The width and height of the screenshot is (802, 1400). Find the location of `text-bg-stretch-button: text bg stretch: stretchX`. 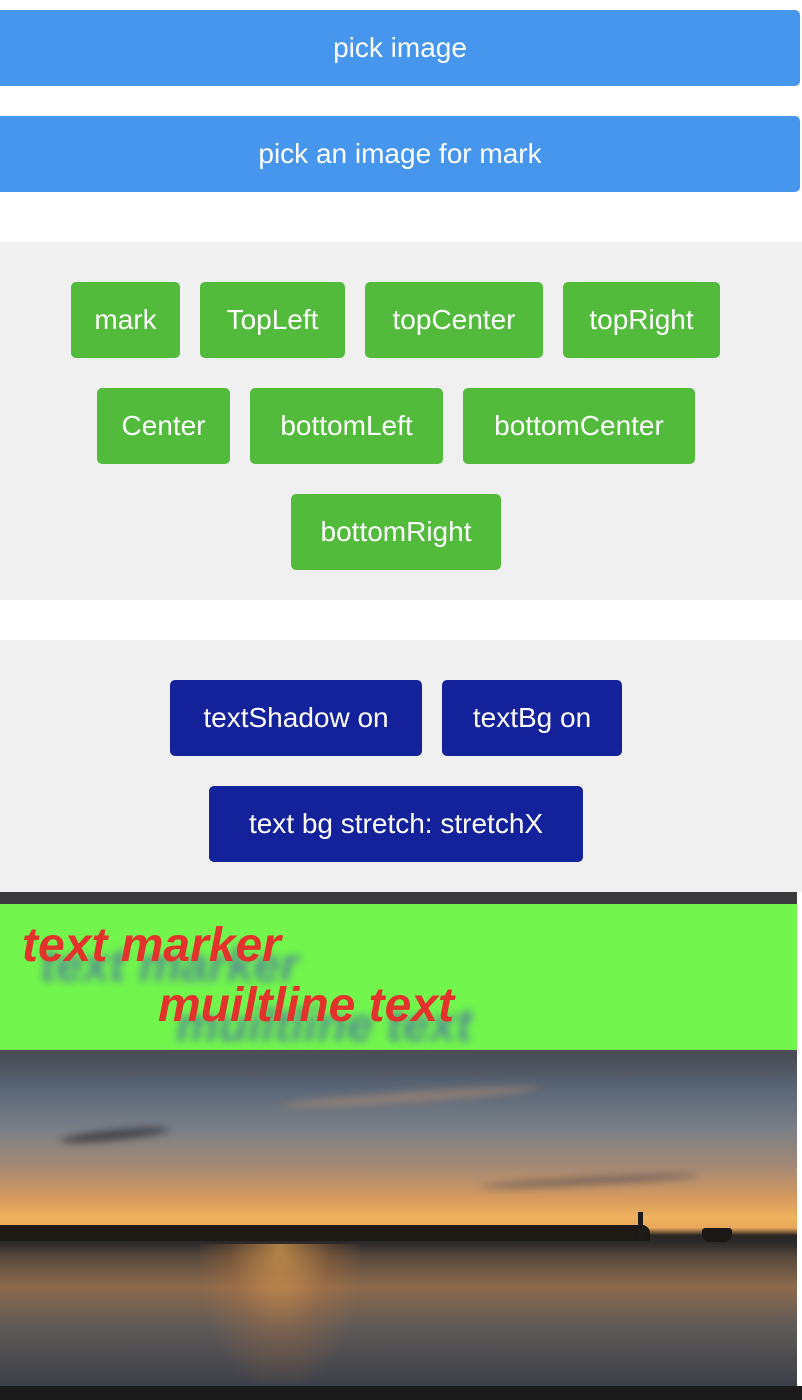

text-bg-stretch-button: text bg stretch: stretchX is located at coordinates (396, 824).